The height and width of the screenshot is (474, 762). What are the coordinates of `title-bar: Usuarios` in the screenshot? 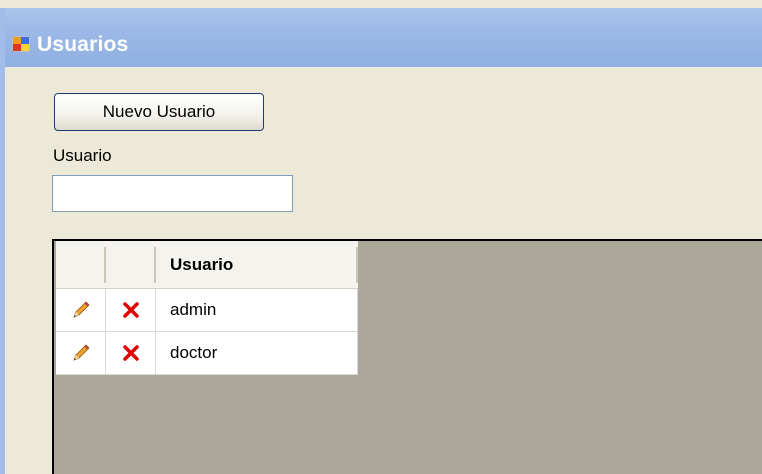 It's located at (381, 37).